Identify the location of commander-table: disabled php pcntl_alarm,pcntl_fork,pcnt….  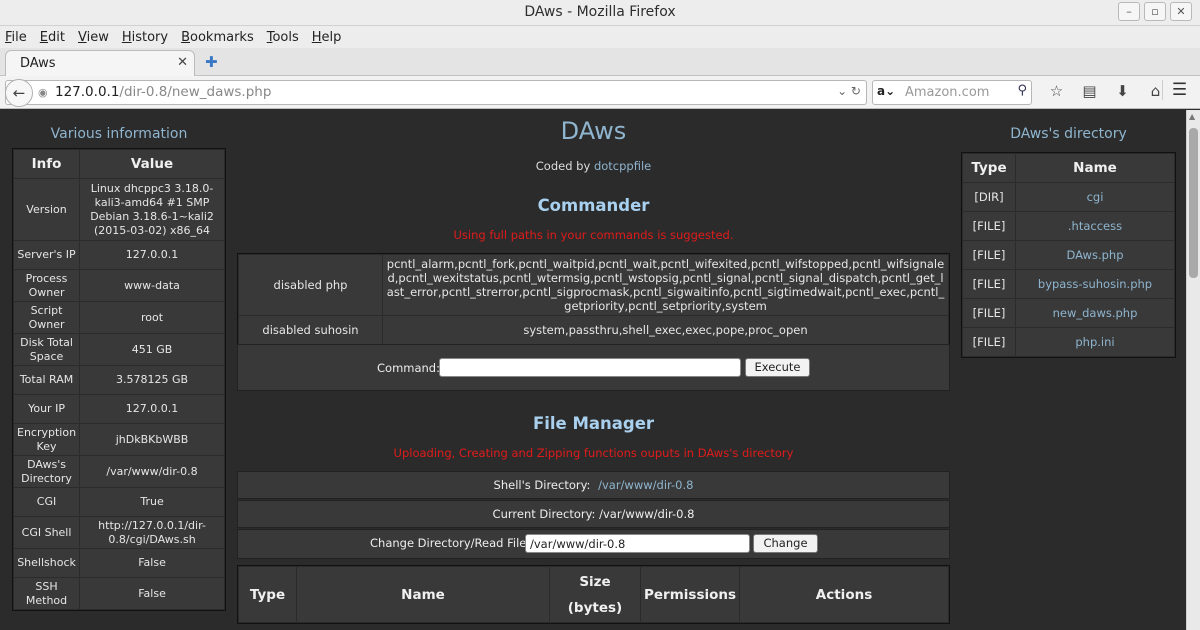
(593, 299).